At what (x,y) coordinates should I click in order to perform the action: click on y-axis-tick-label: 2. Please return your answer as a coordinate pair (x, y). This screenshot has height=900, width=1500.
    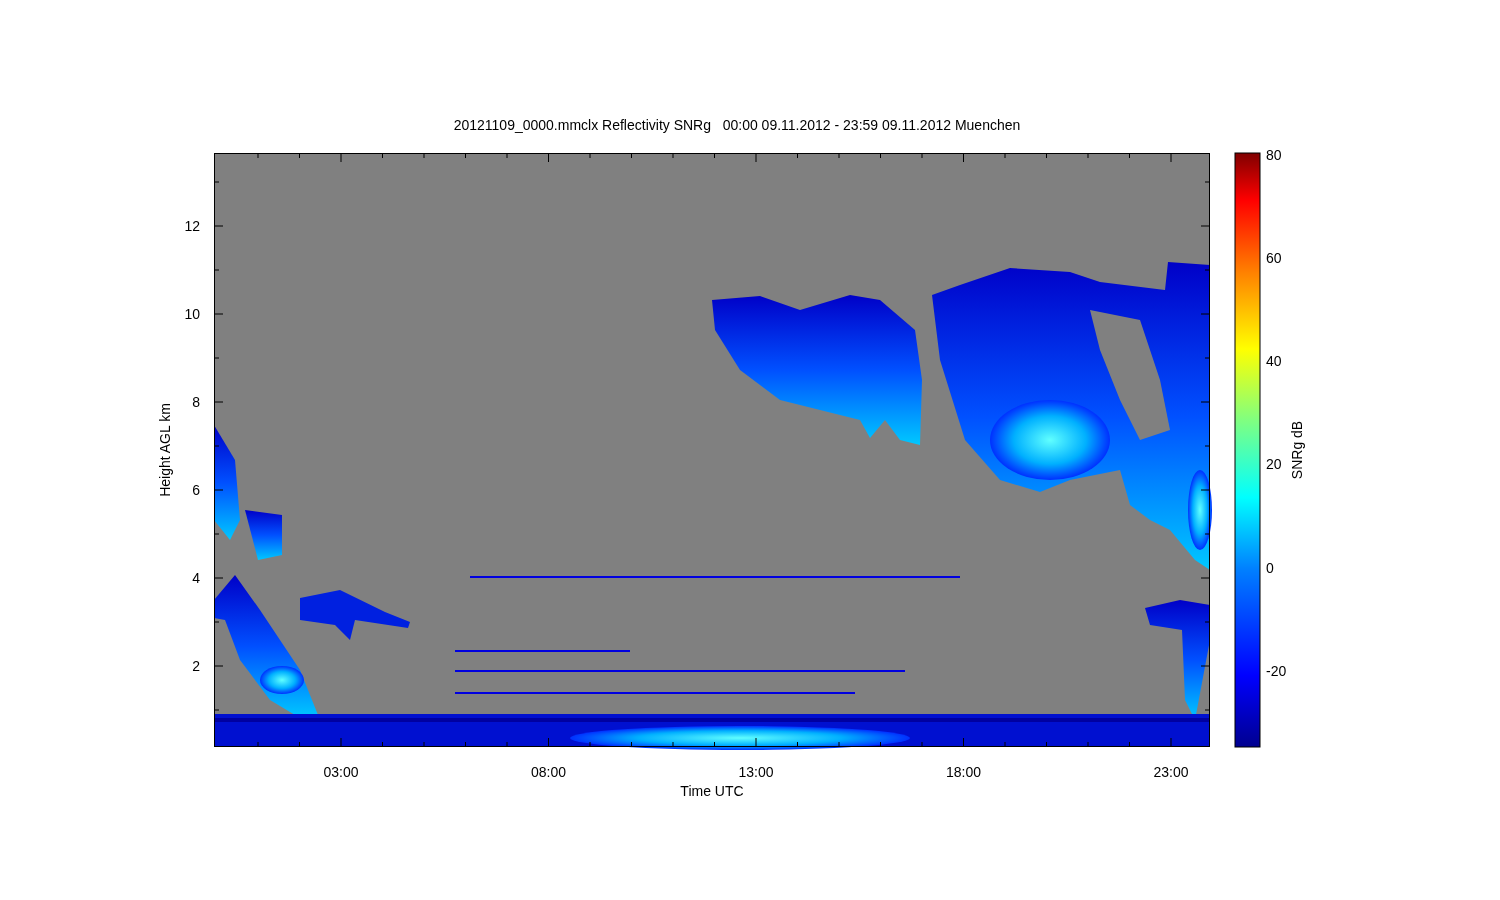
    Looking at the image, I should click on (196, 666).